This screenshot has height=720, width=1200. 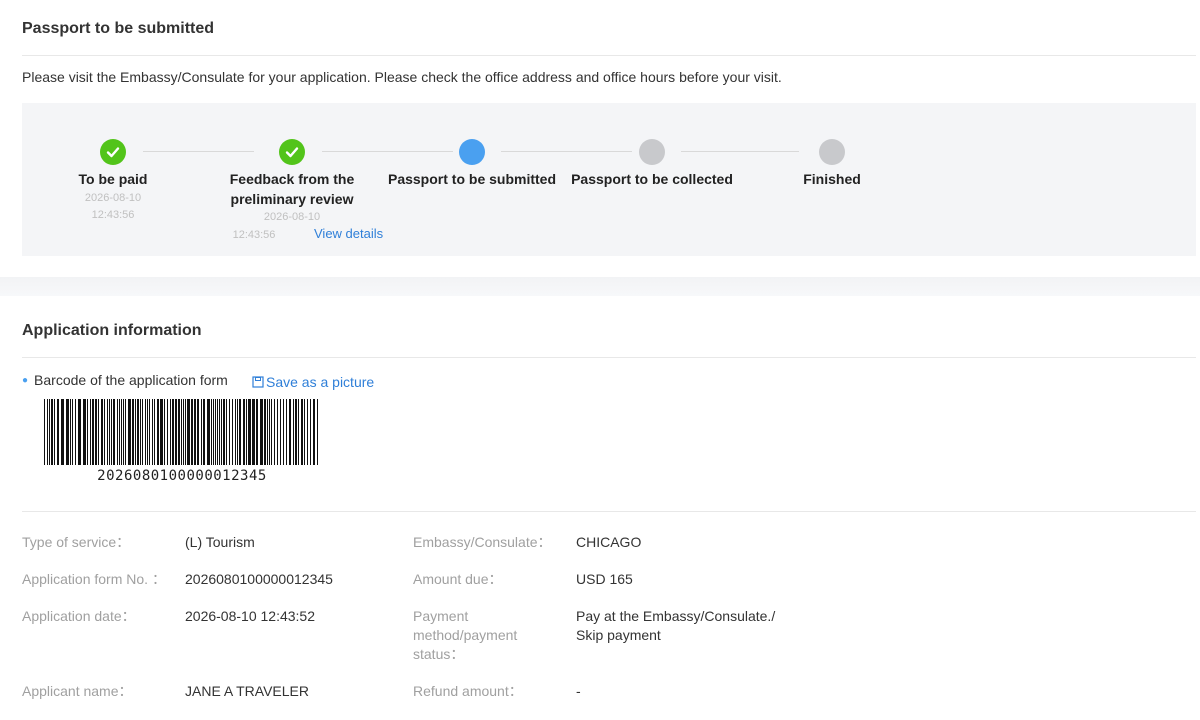 I want to click on barcode-label-row: ● Barcode of the application form, so click(x=125, y=380).